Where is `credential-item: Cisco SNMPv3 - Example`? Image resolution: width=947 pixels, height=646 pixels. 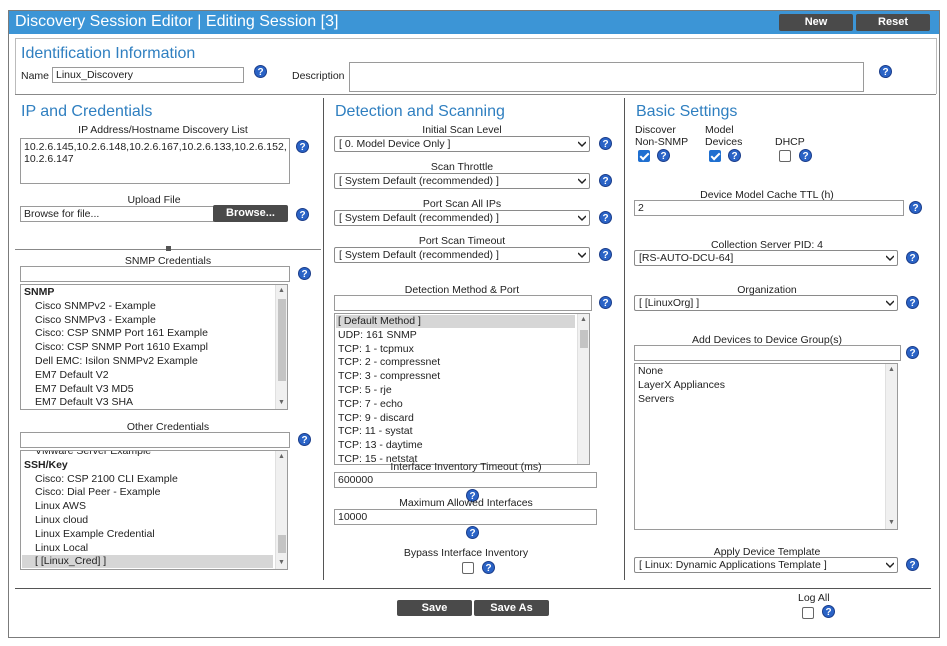 credential-item: Cisco SNMPv3 - Example is located at coordinates (95, 320).